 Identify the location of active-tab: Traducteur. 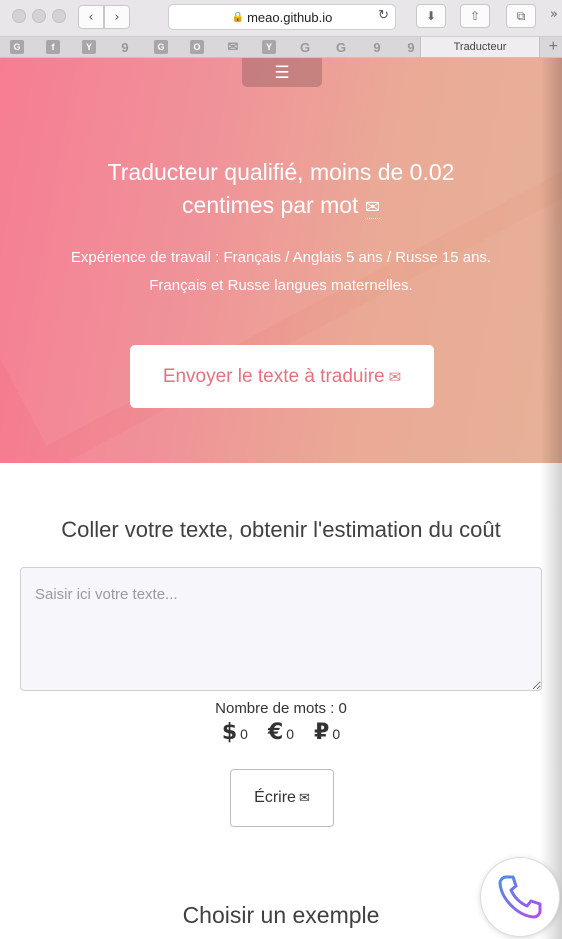
(480, 47).